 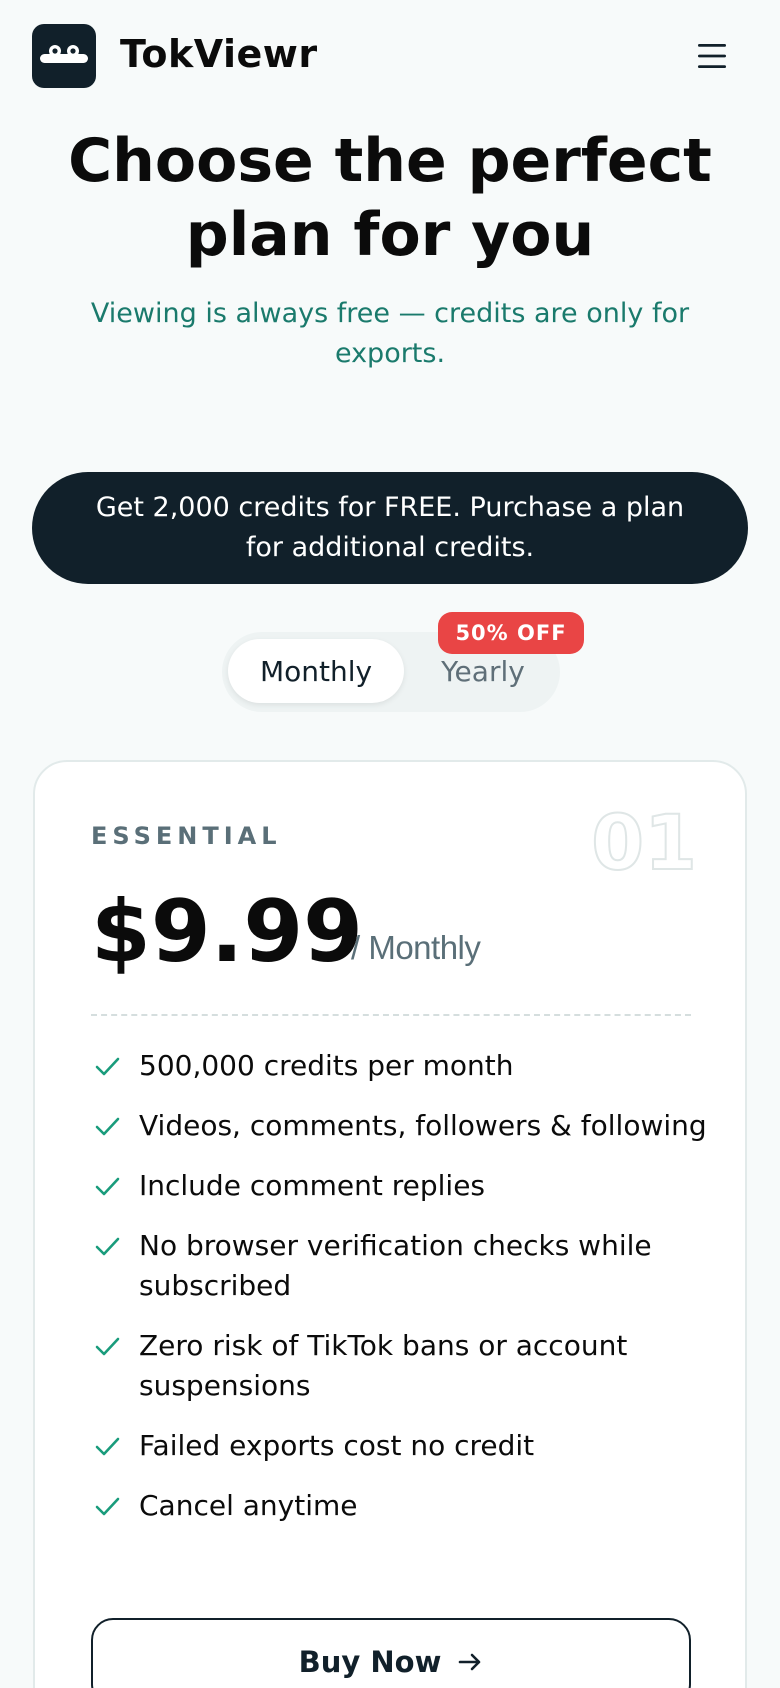 What do you see at coordinates (326, 1065) in the screenshot?
I see `feature-text: 500,000 credits per month` at bounding box center [326, 1065].